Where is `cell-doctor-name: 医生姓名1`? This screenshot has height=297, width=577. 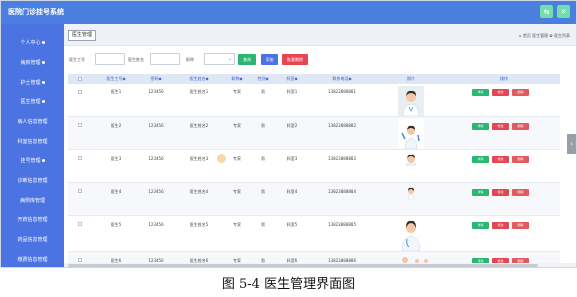 cell-doctor-name: 医生姓名1 is located at coordinates (199, 91).